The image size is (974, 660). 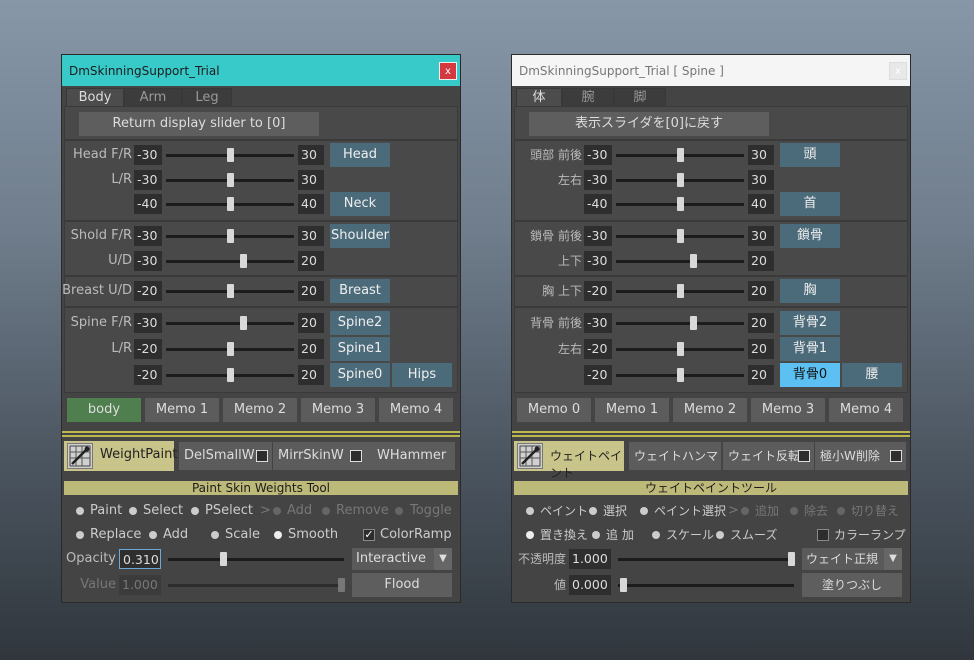 What do you see at coordinates (720, 535) in the screenshot?
I see `radio-smooth` at bounding box center [720, 535].